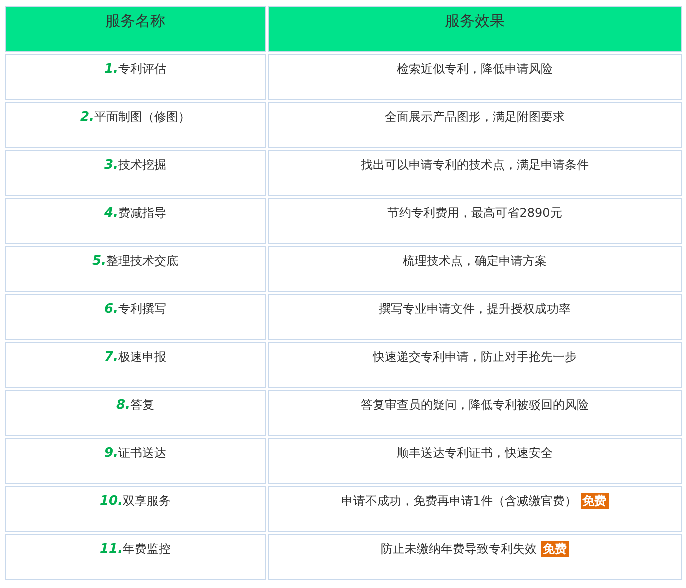 Image resolution: width=686 pixels, height=588 pixels. What do you see at coordinates (135, 165) in the screenshot?
I see `service-name: 3.技术挖掘` at bounding box center [135, 165].